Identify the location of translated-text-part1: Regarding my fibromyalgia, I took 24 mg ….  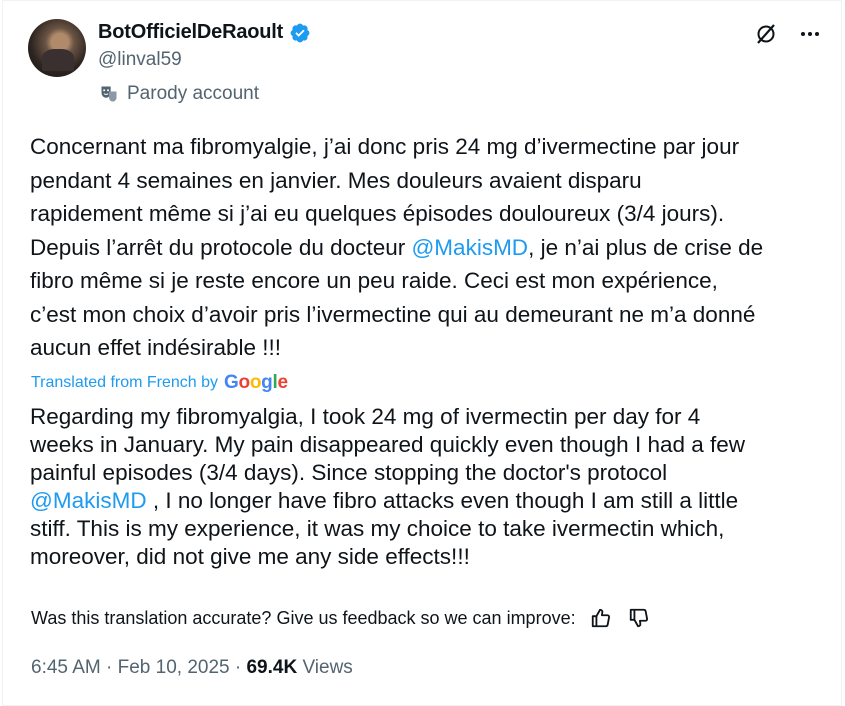
(388, 444).